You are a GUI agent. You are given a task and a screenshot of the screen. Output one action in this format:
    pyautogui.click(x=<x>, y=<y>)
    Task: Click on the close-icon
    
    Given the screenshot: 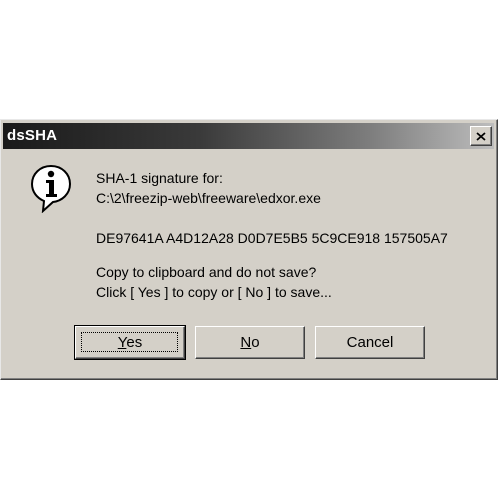 What is the action you would take?
    pyautogui.click(x=481, y=136)
    